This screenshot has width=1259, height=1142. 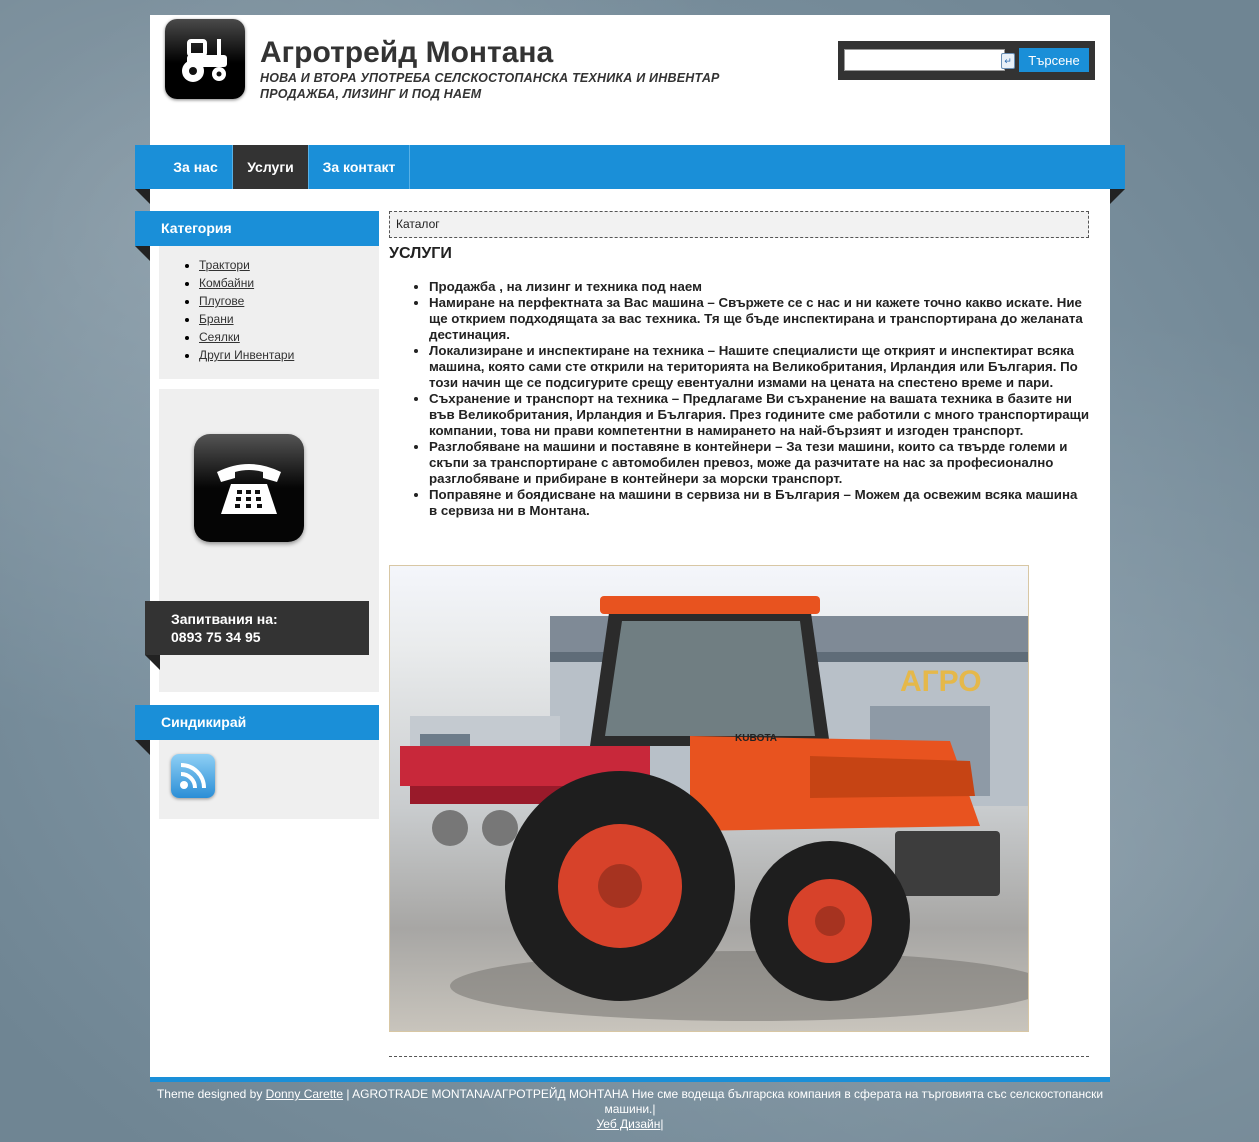 What do you see at coordinates (759, 287) in the screenshot?
I see `list-item: Продажба , на лизинг и техника под наем` at bounding box center [759, 287].